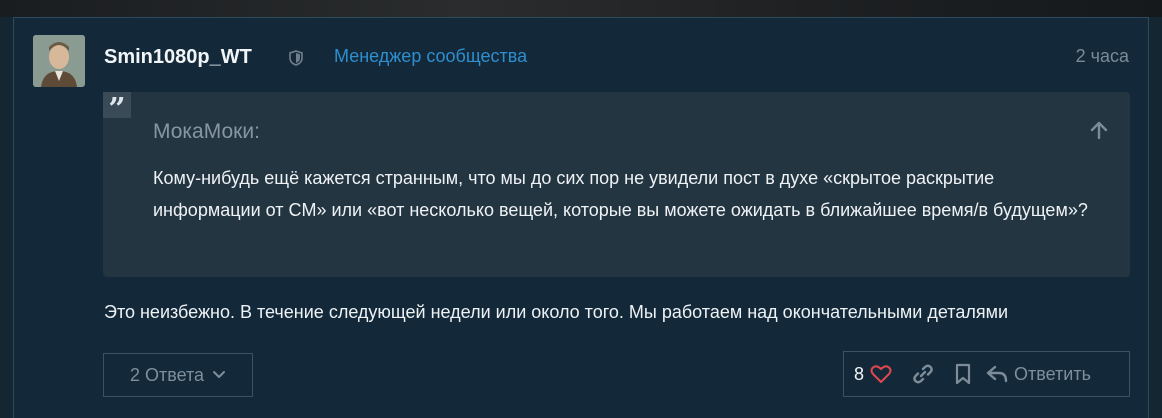 The width and height of the screenshot is (1162, 418). Describe the element at coordinates (581, 8) in the screenshot. I see `page-header-strip` at that location.